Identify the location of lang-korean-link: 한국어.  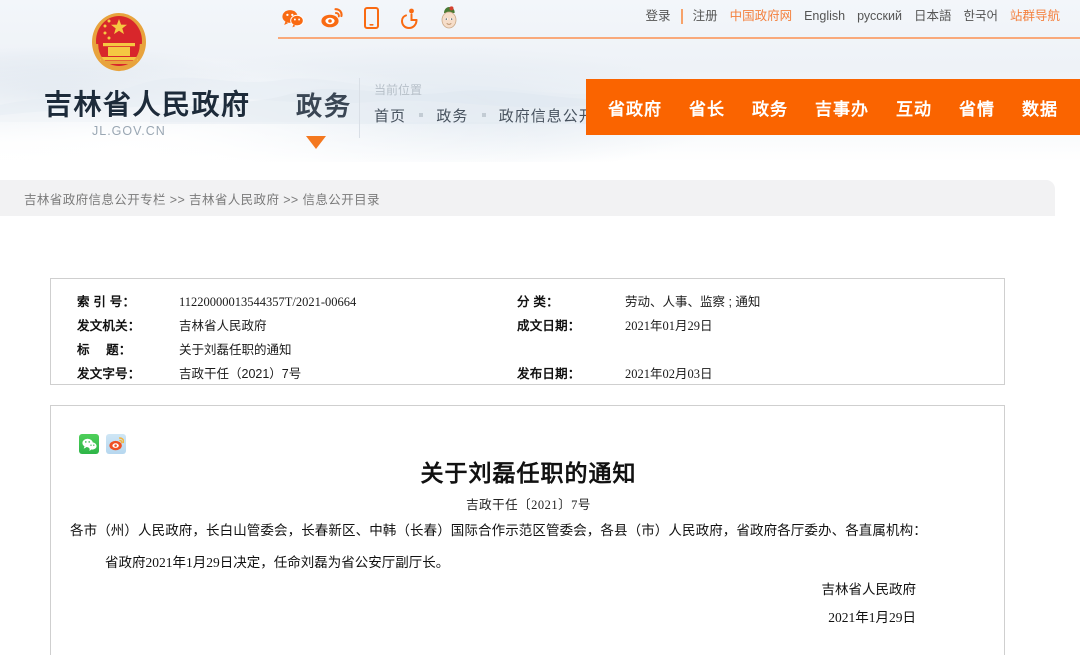
(980, 16).